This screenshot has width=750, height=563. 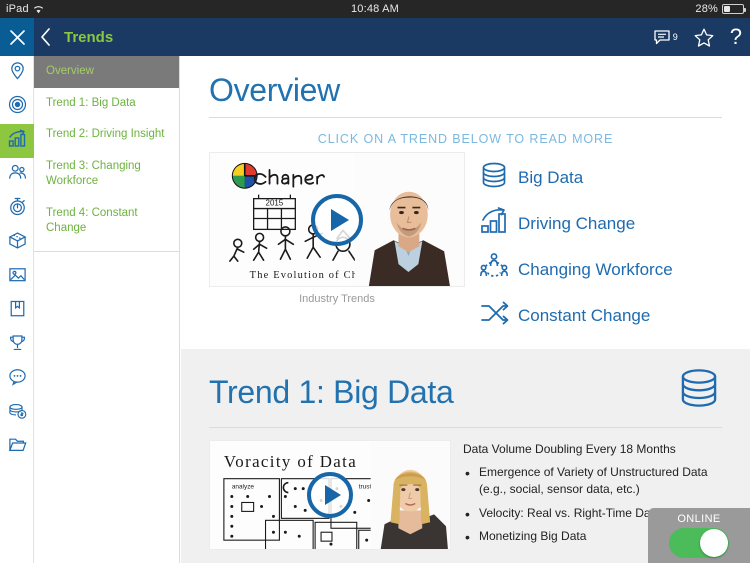 I want to click on folder-icon, so click(x=17, y=447).